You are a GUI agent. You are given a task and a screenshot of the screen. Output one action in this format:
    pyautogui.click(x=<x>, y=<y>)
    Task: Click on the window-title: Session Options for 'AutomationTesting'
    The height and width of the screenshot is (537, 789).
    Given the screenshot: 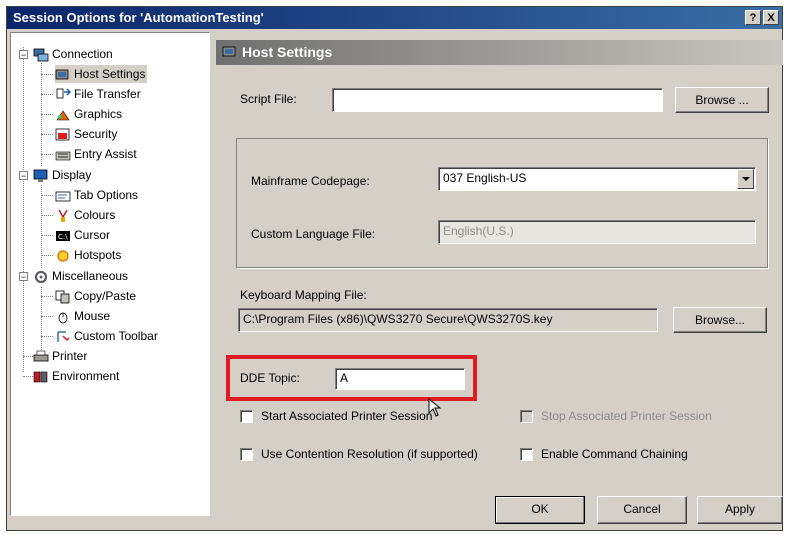 What is the action you would take?
    pyautogui.click(x=138, y=17)
    